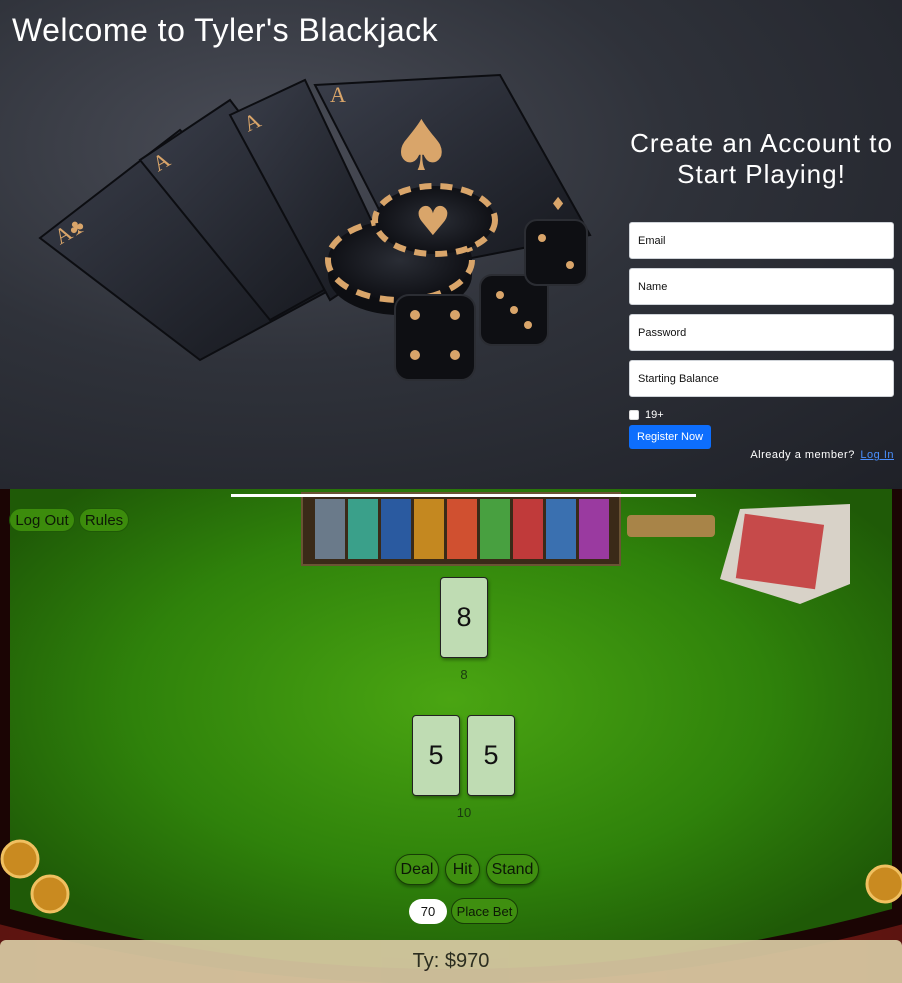 The image size is (902, 983). What do you see at coordinates (558, 204) in the screenshot?
I see `diamond-icon: ♦` at bounding box center [558, 204].